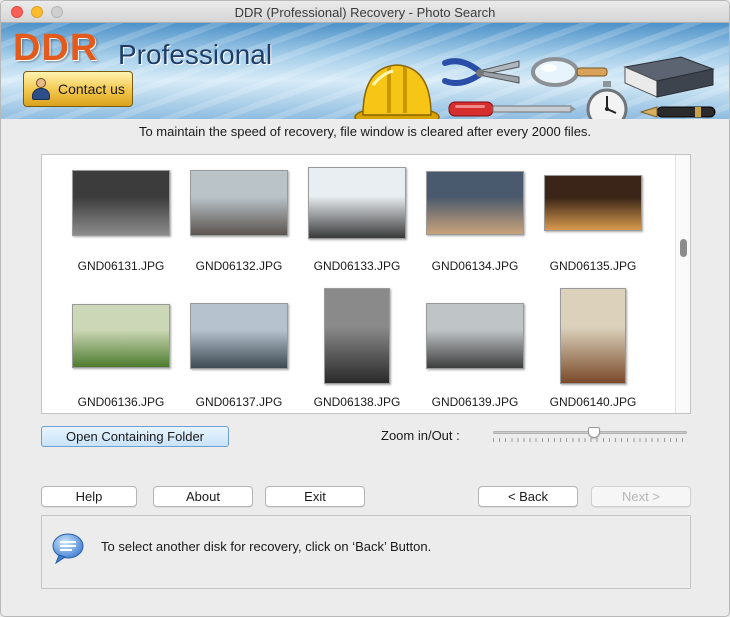 This screenshot has height=617, width=730. I want to click on about-button: About, so click(203, 496).